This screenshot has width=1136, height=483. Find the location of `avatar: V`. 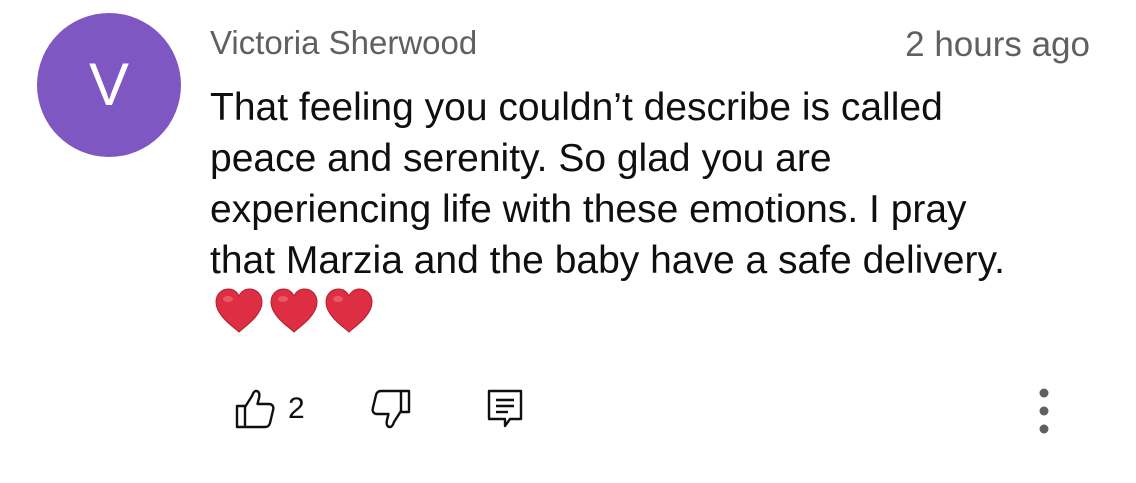

avatar: V is located at coordinates (109, 85).